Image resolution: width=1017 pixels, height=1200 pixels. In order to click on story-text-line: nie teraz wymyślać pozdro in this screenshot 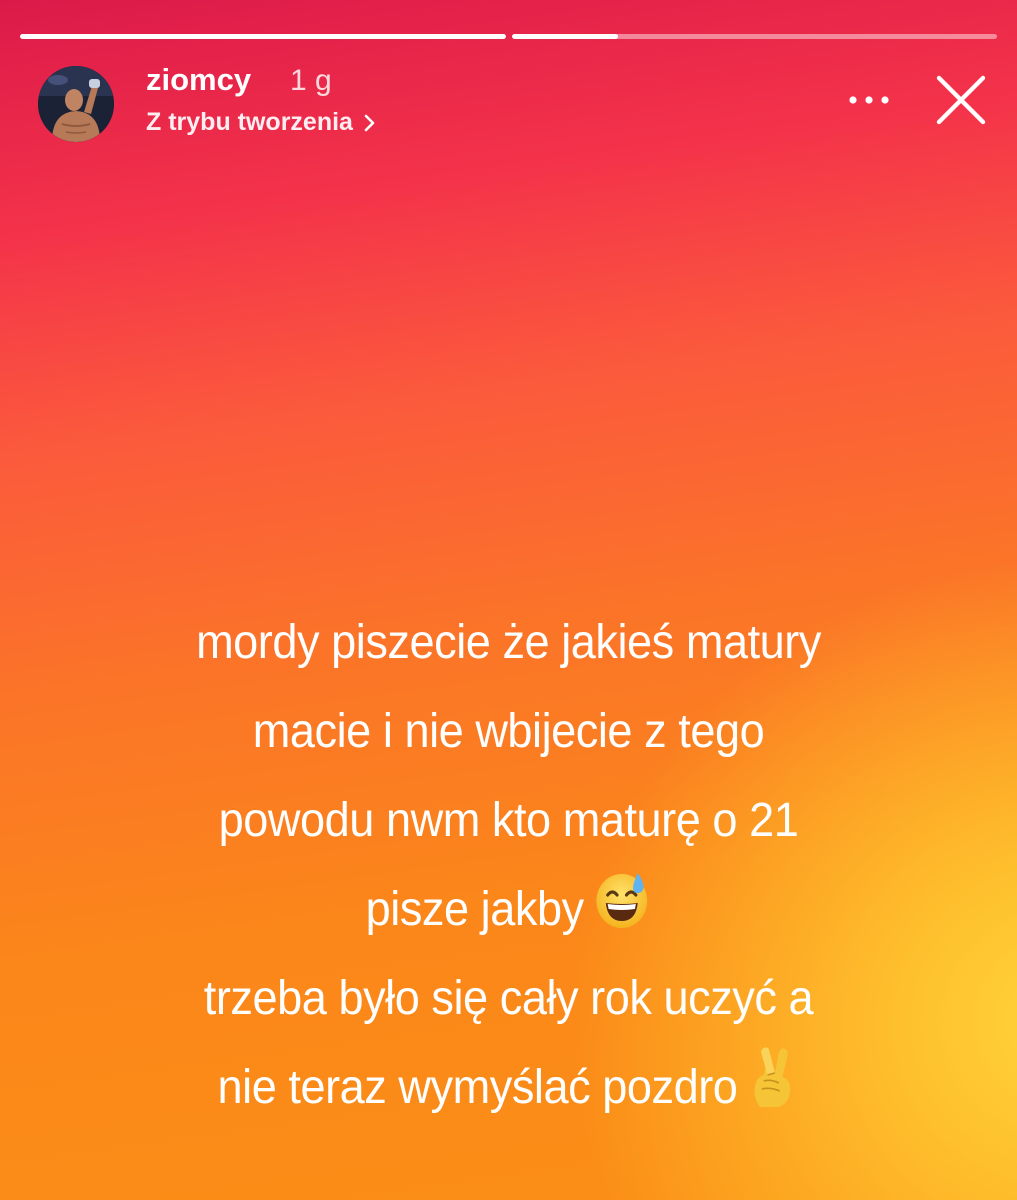, I will do `click(477, 1087)`.